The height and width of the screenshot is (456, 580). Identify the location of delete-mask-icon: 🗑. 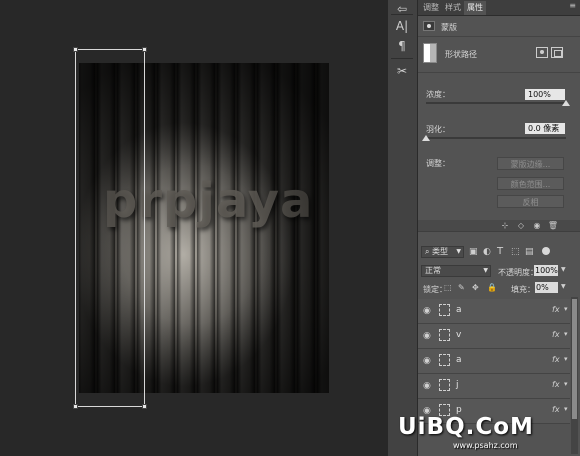
(553, 226).